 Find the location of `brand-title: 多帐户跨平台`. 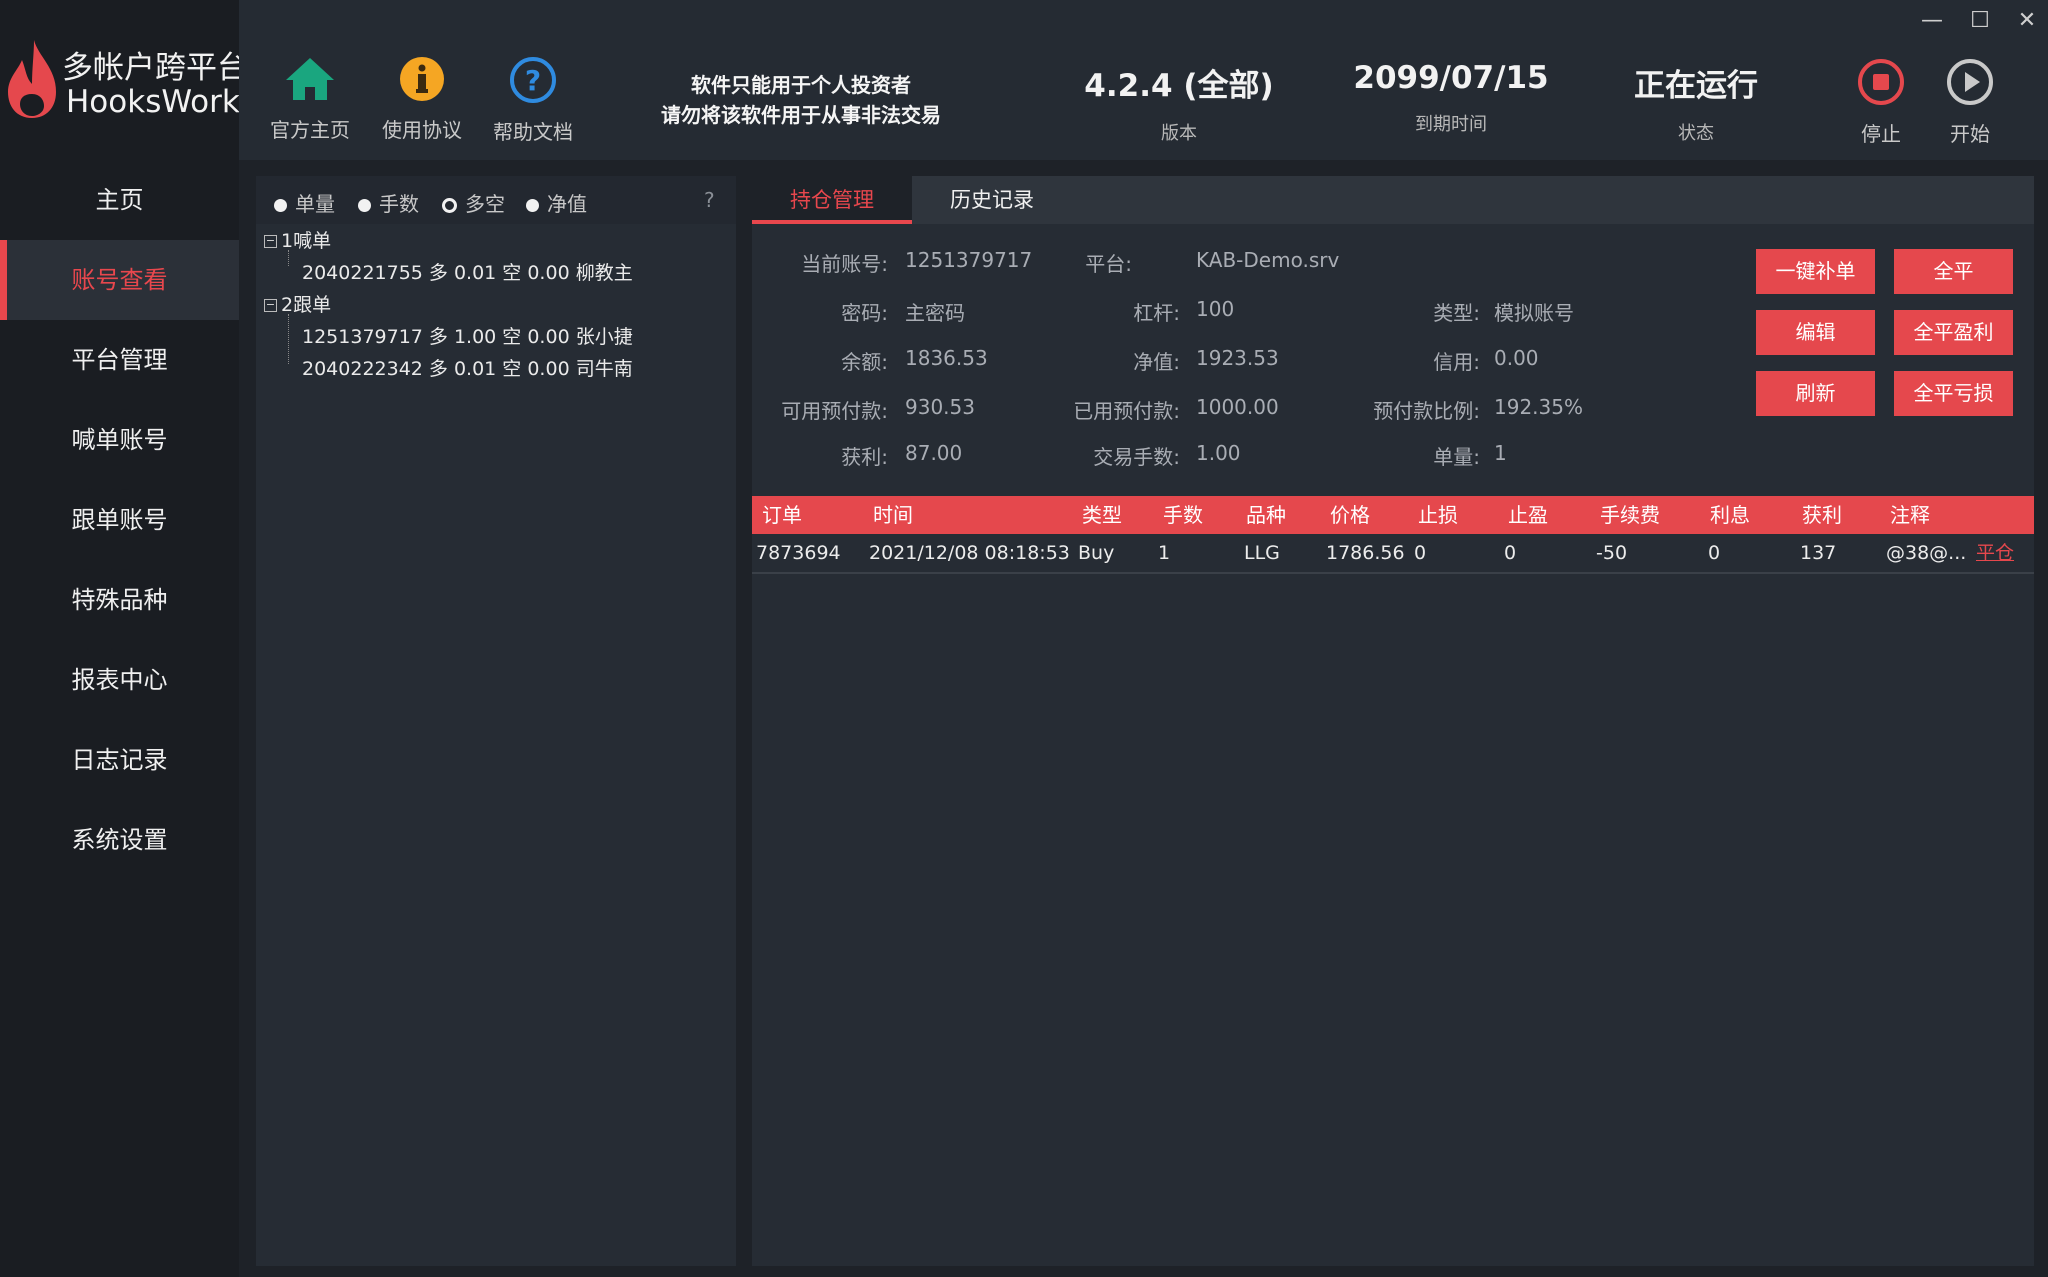

brand-title: 多帐户跨平台 is located at coordinates (155, 68).